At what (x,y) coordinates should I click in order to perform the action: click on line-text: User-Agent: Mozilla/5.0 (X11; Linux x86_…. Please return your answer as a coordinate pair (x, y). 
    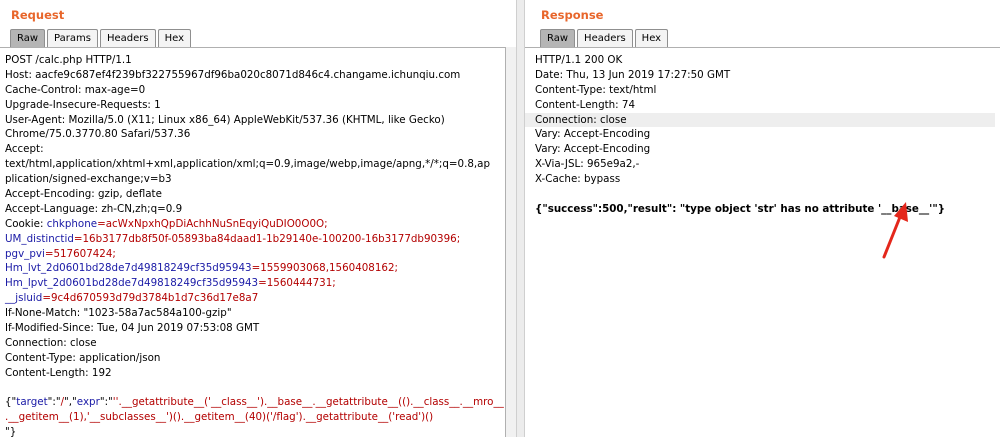
    Looking at the image, I should click on (225, 119).